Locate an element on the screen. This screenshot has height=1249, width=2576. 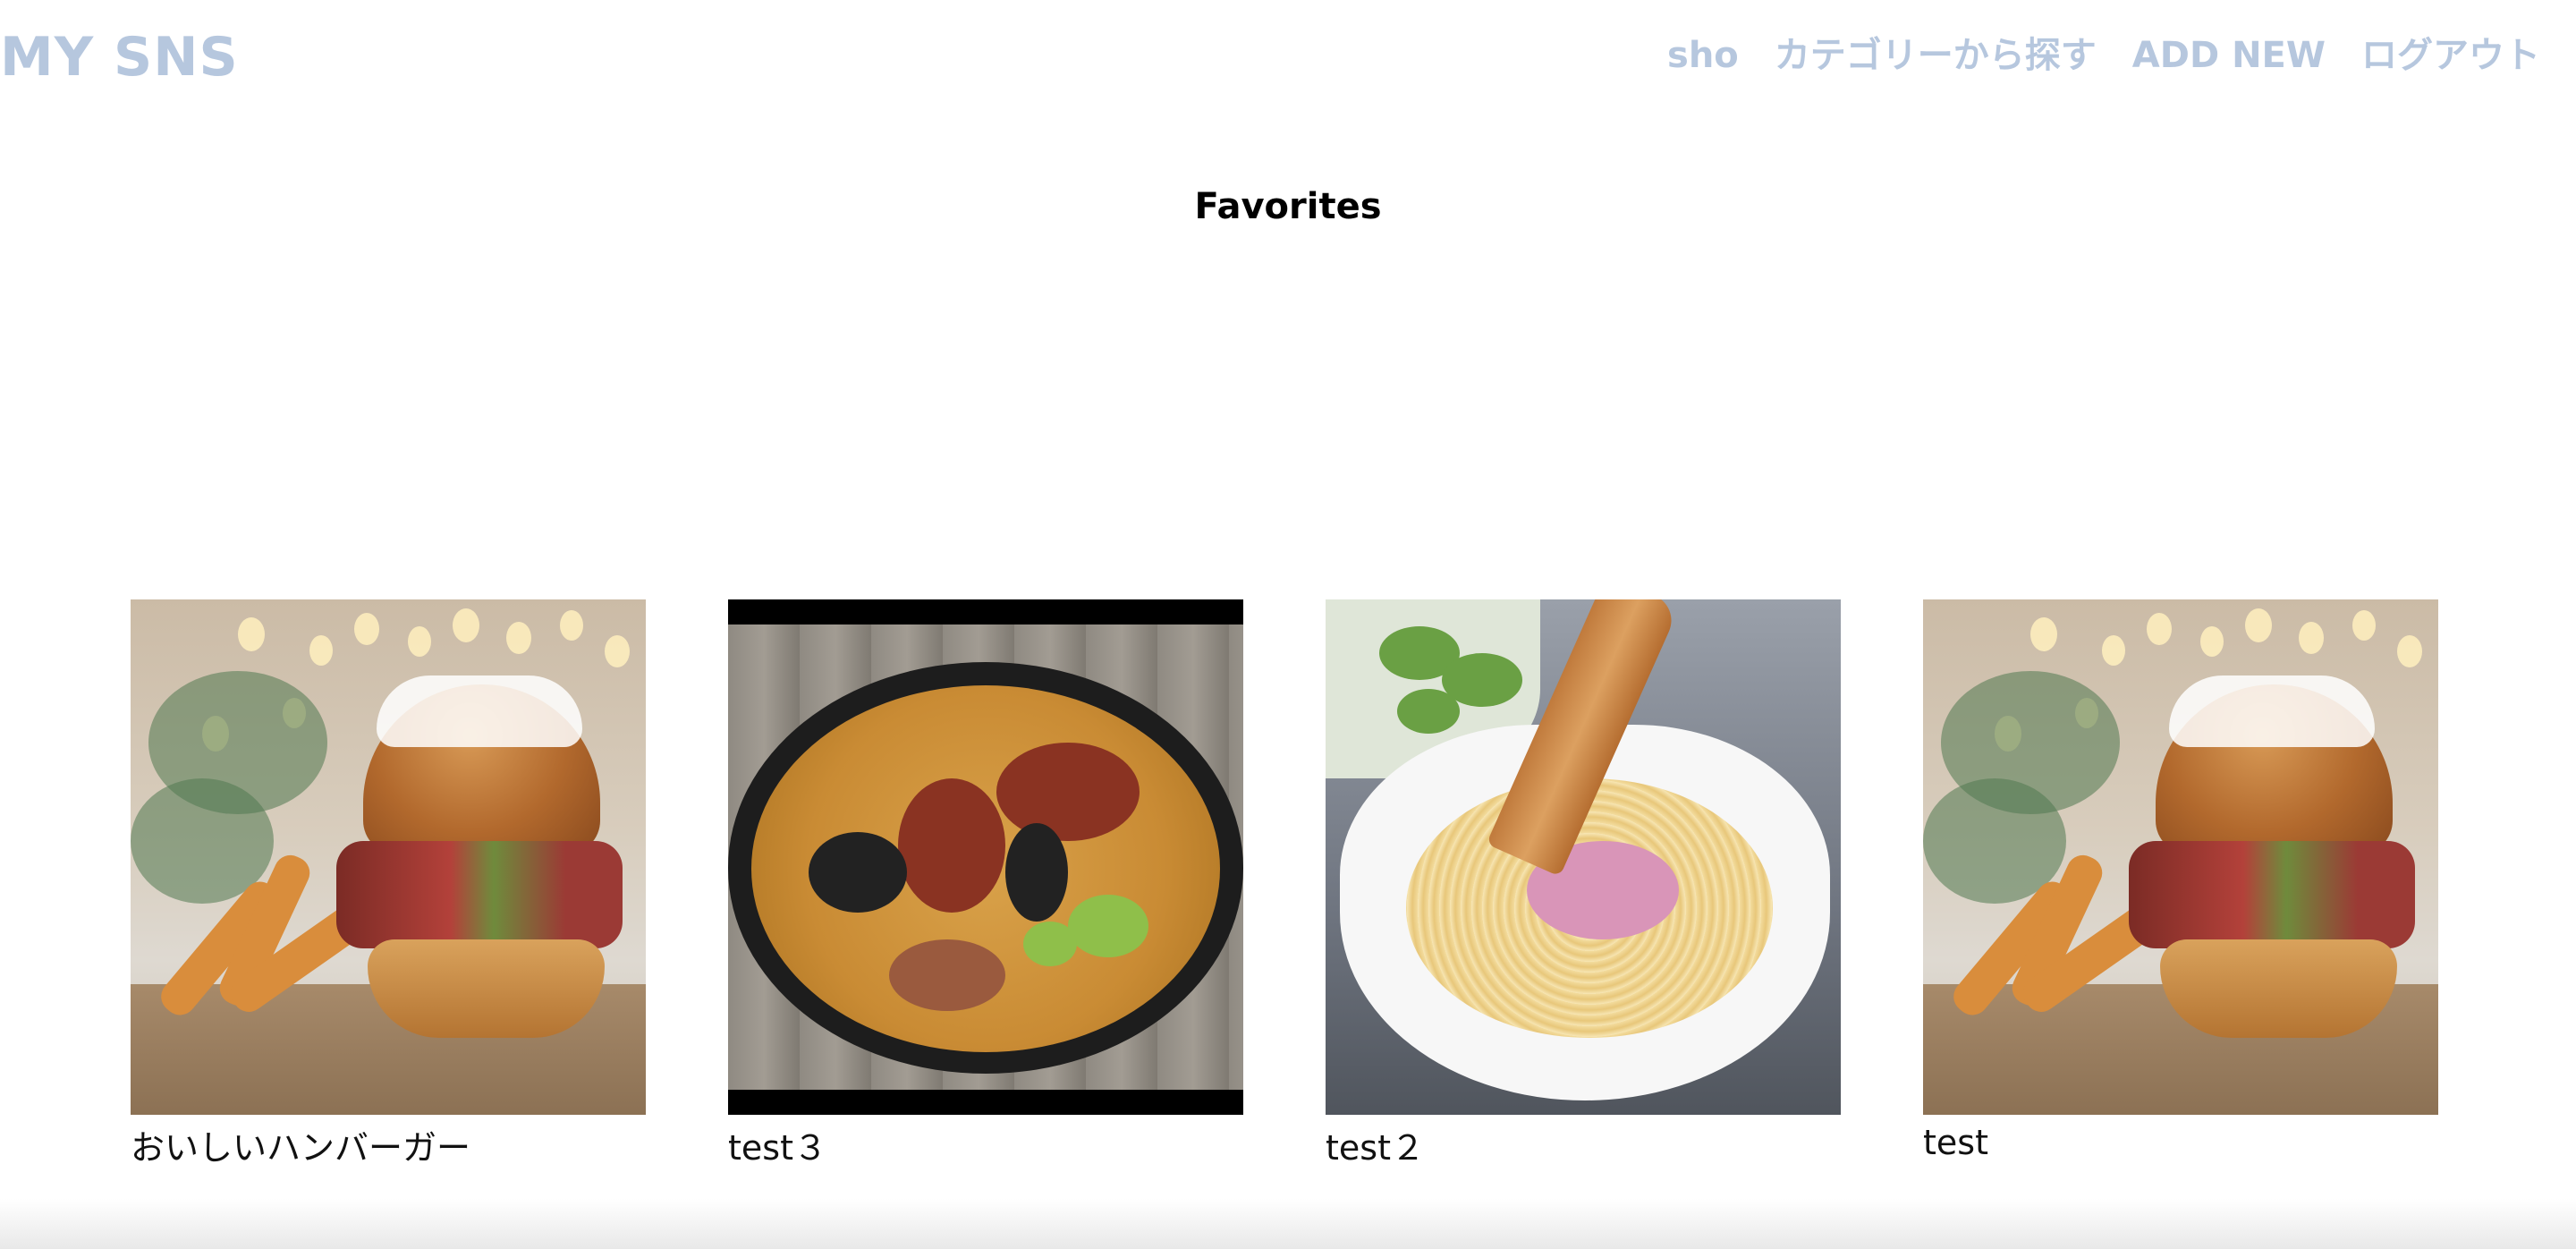
nav-category-link: カテゴリーから探す is located at coordinates (1936, 56).